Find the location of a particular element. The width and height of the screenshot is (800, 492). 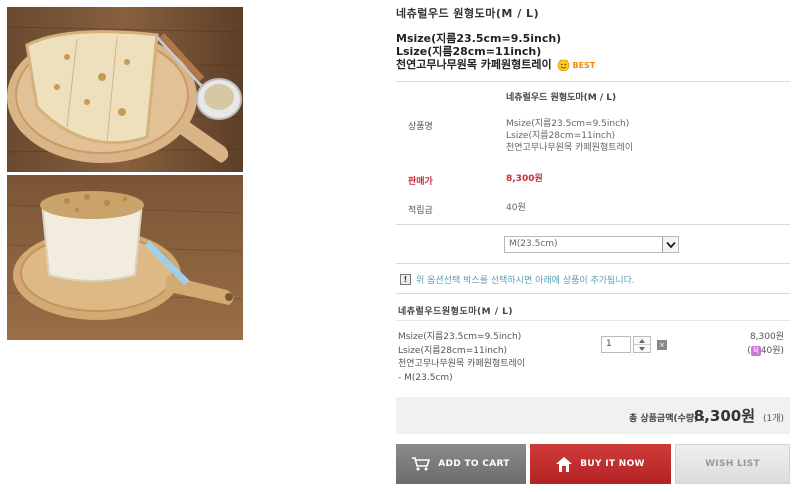

add-to-cart-label: ADD TO CART is located at coordinates (474, 464).